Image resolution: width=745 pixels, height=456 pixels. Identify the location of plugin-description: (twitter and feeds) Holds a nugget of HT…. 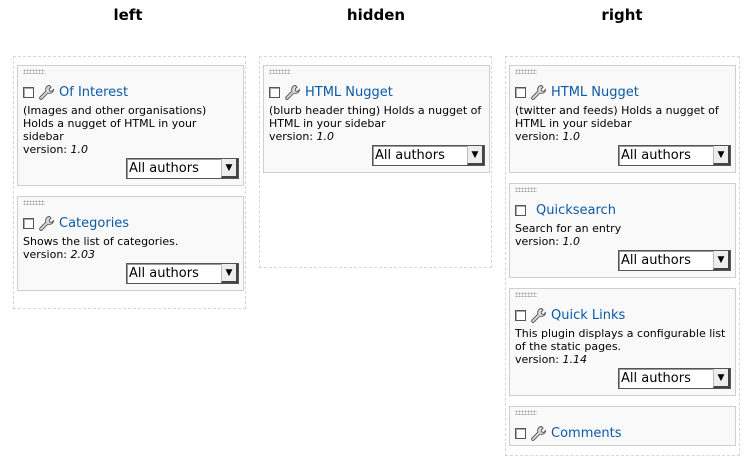
(617, 117).